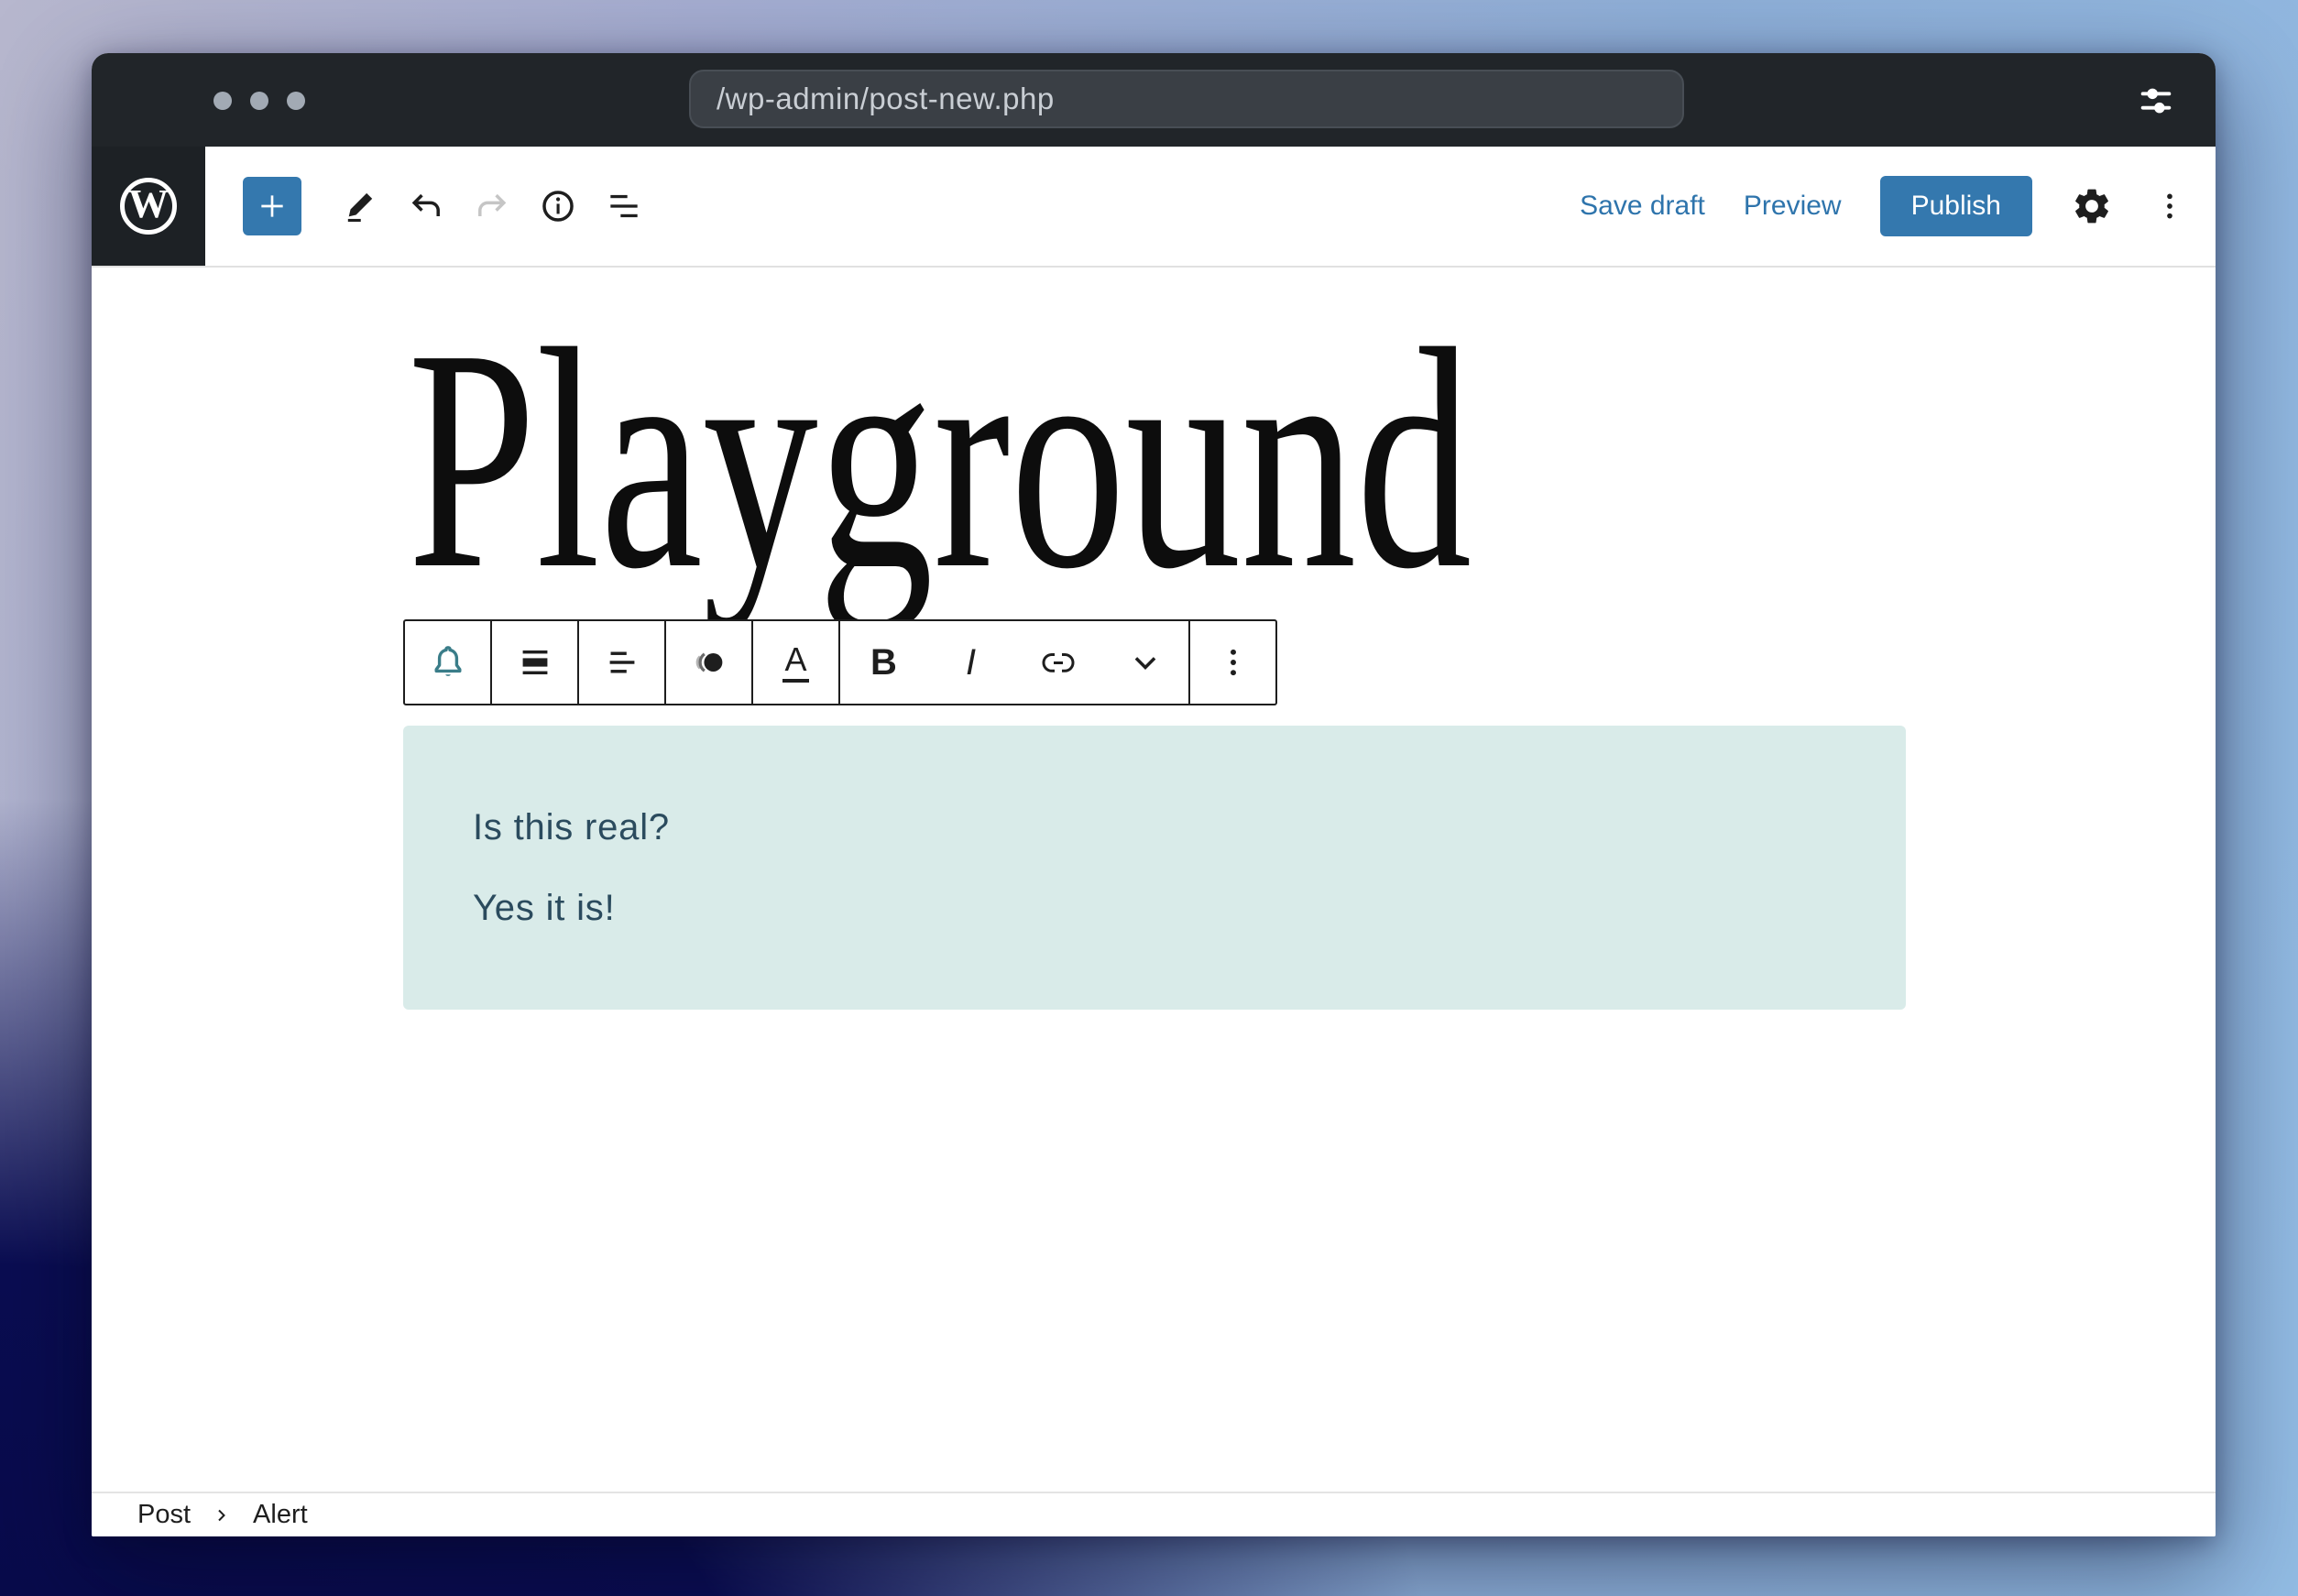  I want to click on wordpress-logo-letter: W, so click(148, 203).